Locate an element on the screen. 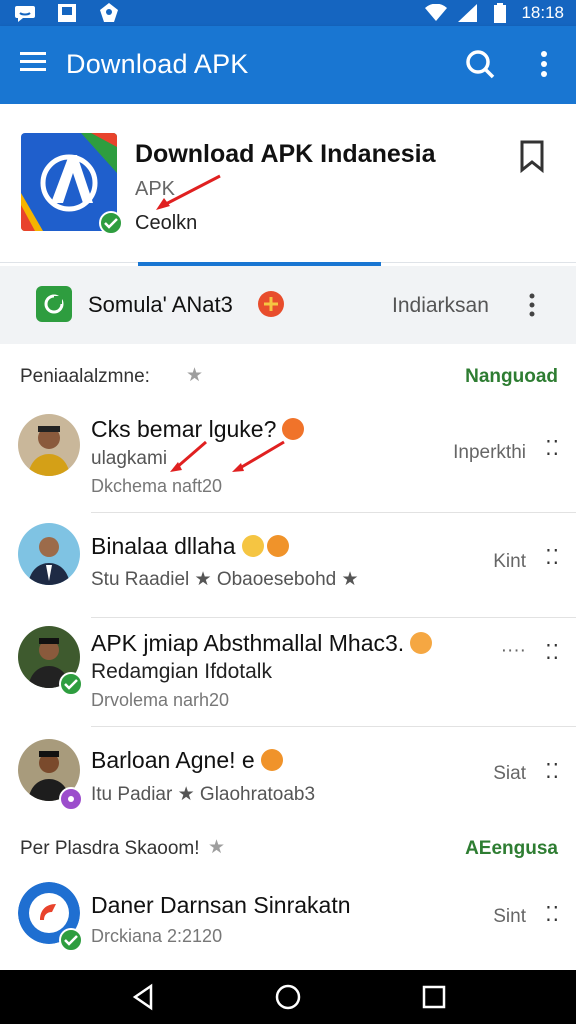 The height and width of the screenshot is (1024, 576). section-label: Peniaalalzmne: is located at coordinates (85, 376).